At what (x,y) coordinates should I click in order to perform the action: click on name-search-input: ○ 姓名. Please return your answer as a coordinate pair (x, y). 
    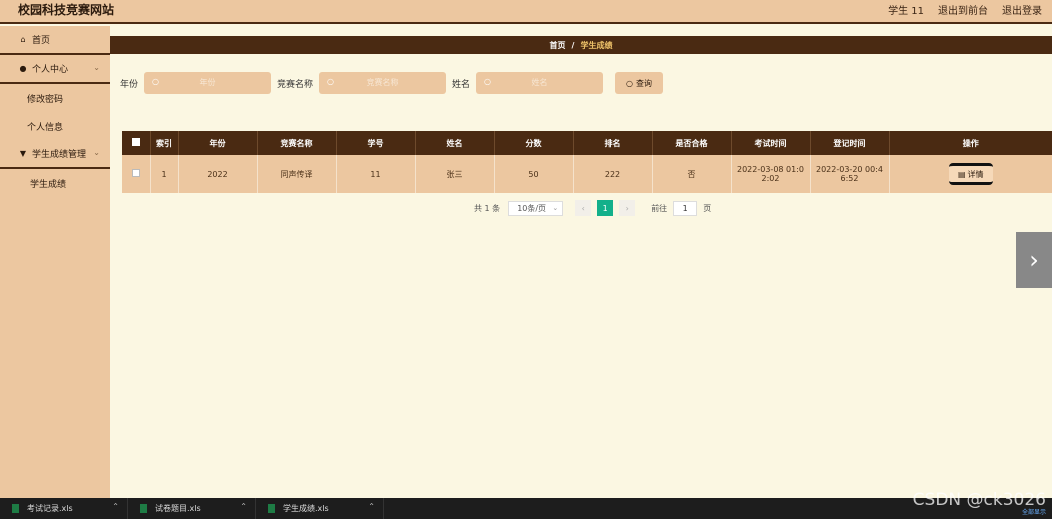
    Looking at the image, I should click on (540, 83).